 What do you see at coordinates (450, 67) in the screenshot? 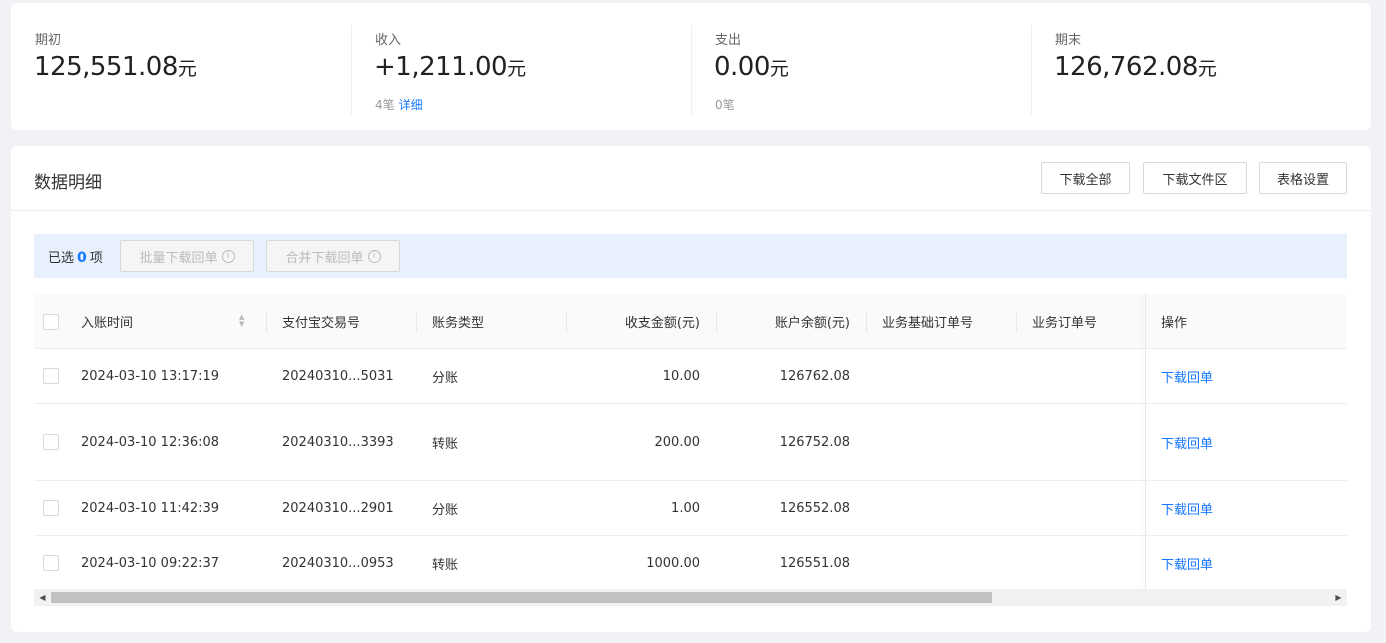
I see `stat-value: +1,211.00元` at bounding box center [450, 67].